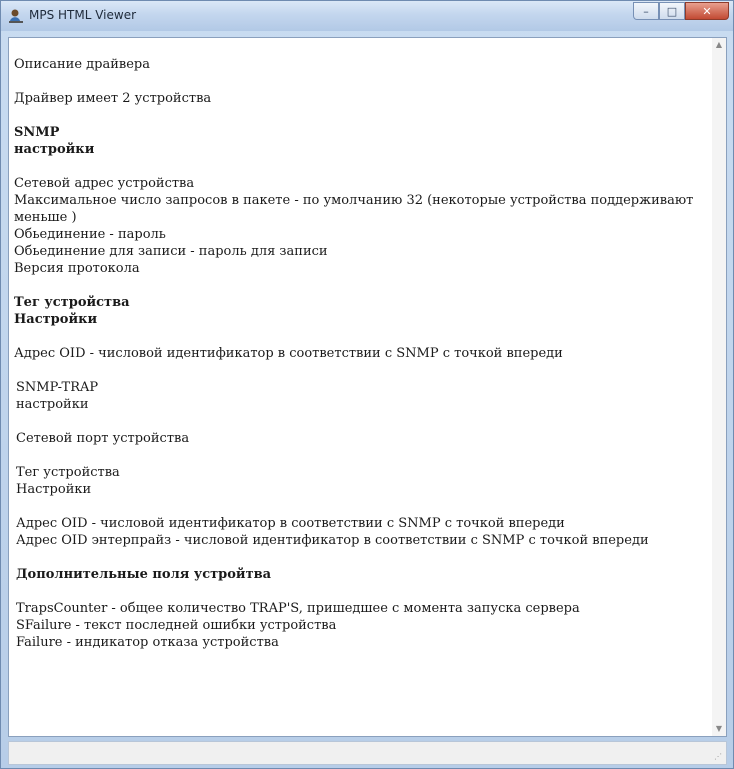  I want to click on text-line: Тег устройства, so click(68, 472).